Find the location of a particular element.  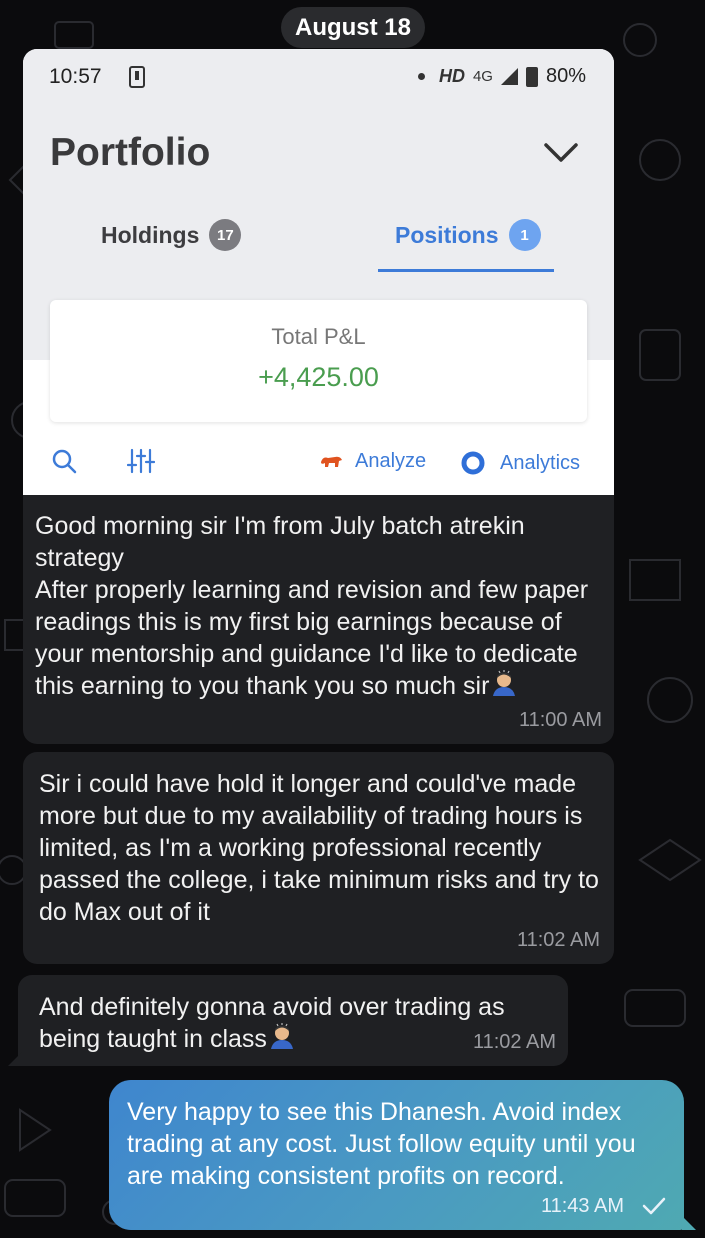

tab-positions: Positions 1 is located at coordinates (468, 235).